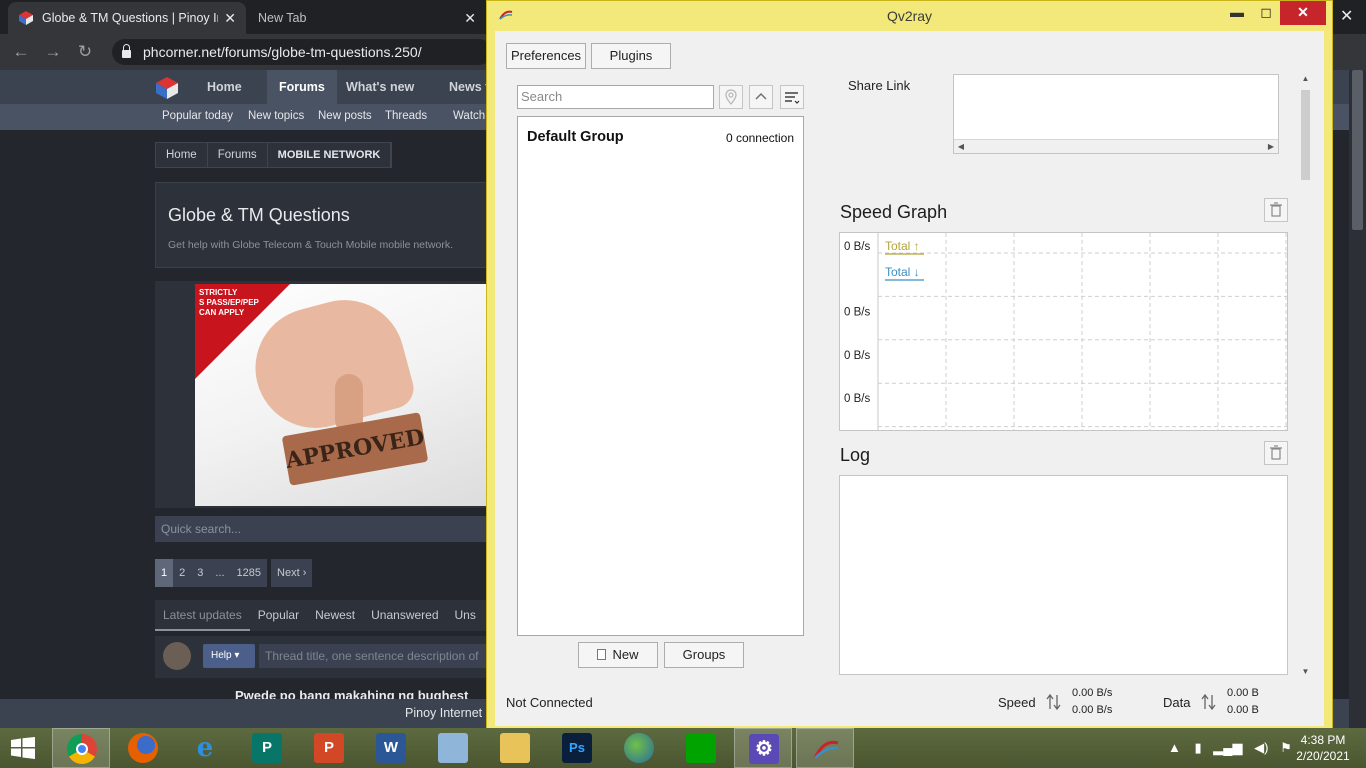  I want to click on prefix-help-button: Help ▾, so click(229, 656).